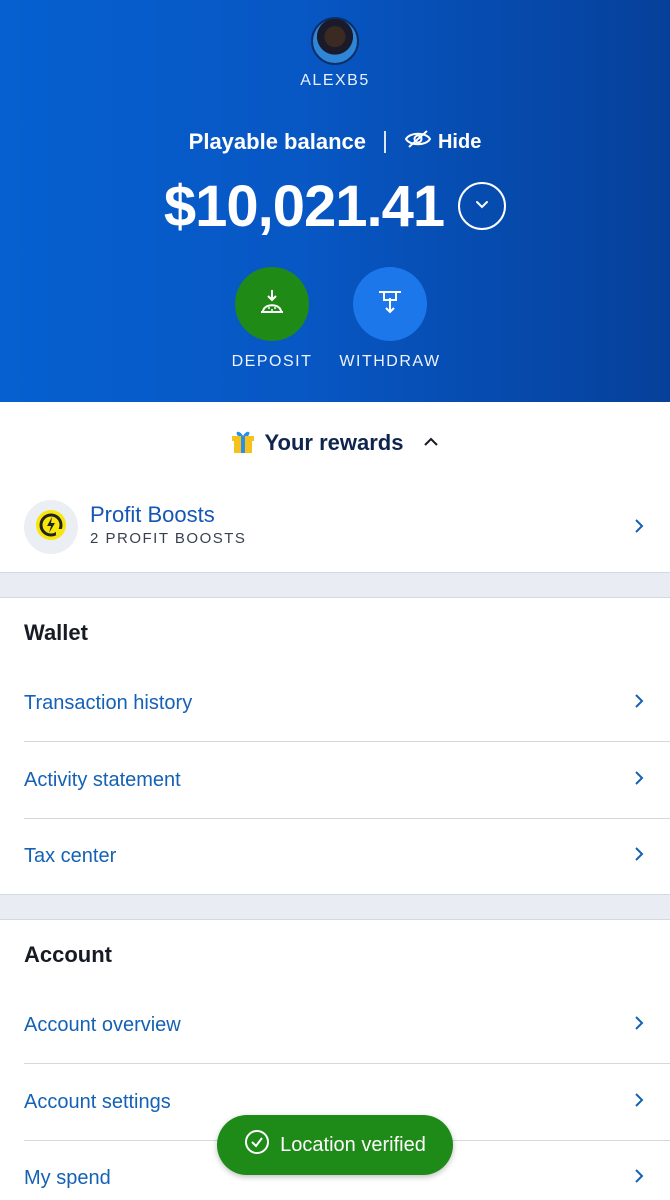 The height and width of the screenshot is (1200, 670). What do you see at coordinates (335, 532) in the screenshot?
I see `profit-boosts-row: Profit Boosts 2 PROFIT BOOSTS` at bounding box center [335, 532].